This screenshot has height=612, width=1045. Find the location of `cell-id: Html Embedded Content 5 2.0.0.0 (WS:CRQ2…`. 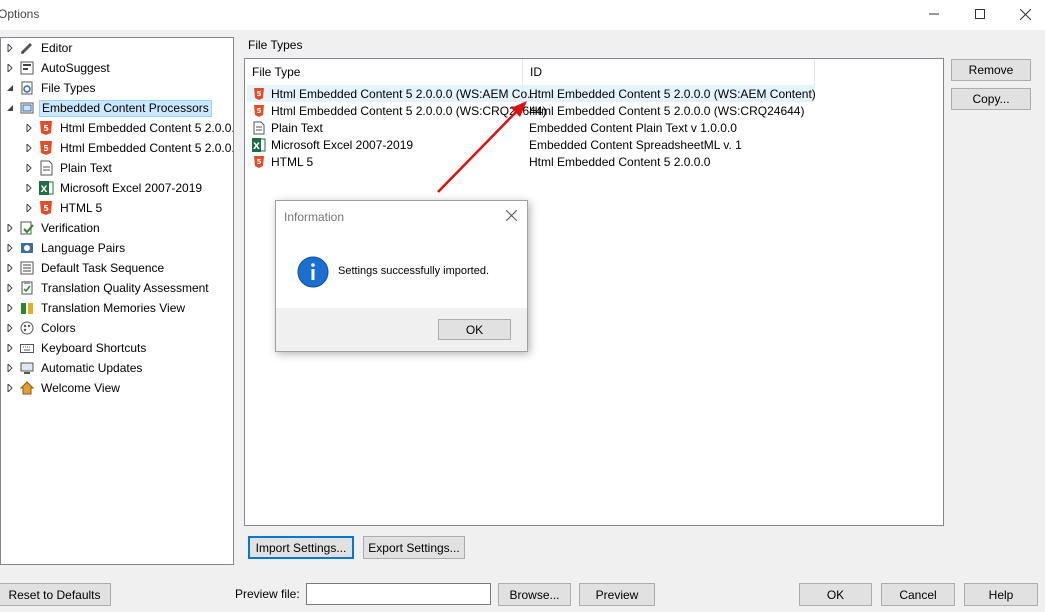

cell-id: Html Embedded Content 5 2.0.0.0 (WS:CRQ2… is located at coordinates (667, 110).